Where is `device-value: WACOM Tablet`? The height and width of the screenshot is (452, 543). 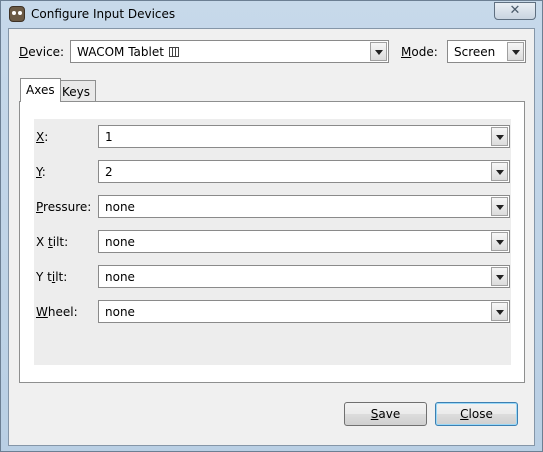
device-value: WACOM Tablet is located at coordinates (120, 52).